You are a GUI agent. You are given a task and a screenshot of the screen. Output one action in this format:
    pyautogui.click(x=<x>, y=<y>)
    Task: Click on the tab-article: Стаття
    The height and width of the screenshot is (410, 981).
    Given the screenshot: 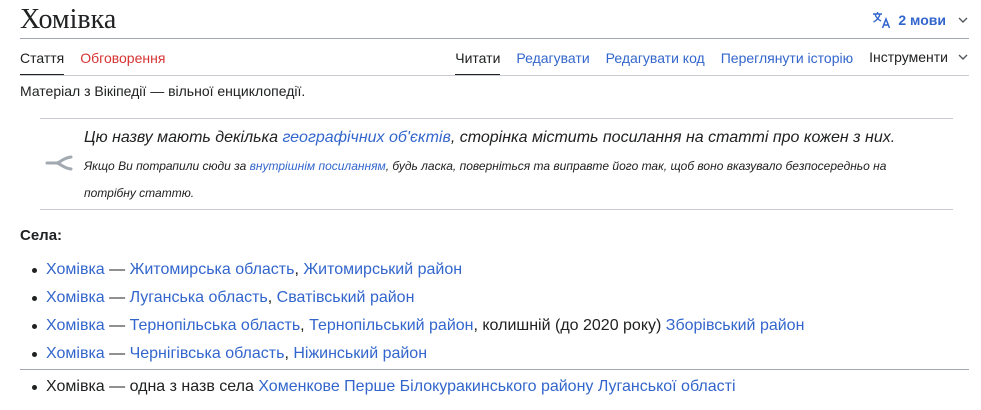 What is the action you would take?
    pyautogui.click(x=42, y=58)
    